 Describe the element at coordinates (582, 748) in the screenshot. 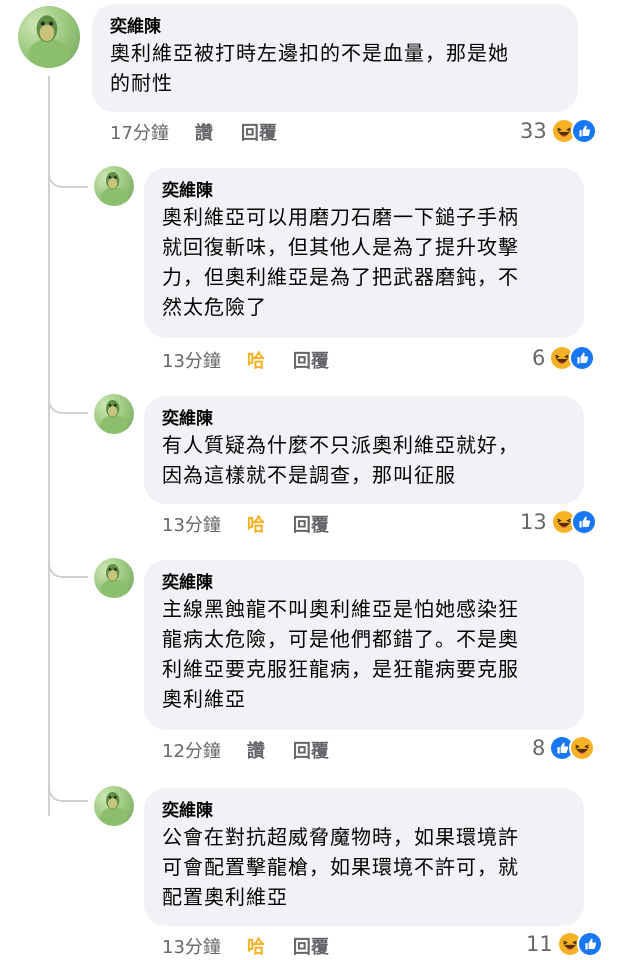

I see `haha-reaction-icon` at that location.